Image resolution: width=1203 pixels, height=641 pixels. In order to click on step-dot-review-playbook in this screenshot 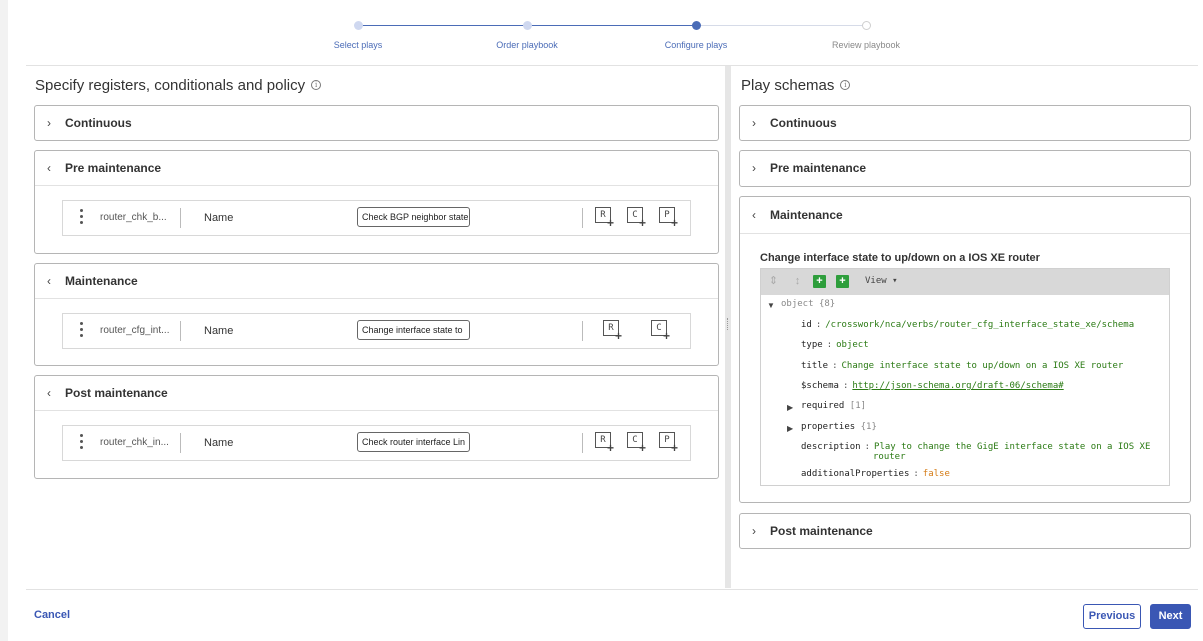, I will do `click(866, 25)`.